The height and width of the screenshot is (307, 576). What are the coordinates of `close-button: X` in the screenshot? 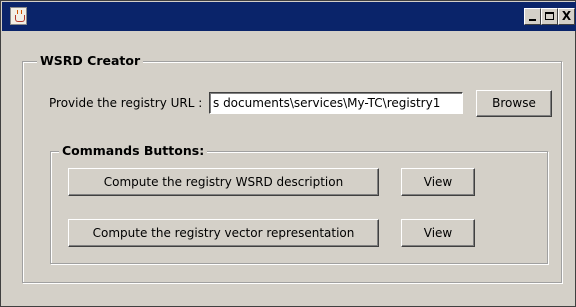 It's located at (566, 16).